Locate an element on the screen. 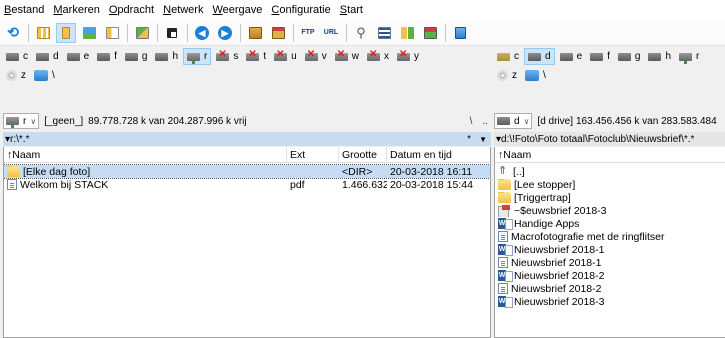 The image size is (725, 338). left-drive-button-y: y is located at coordinates (408, 56).